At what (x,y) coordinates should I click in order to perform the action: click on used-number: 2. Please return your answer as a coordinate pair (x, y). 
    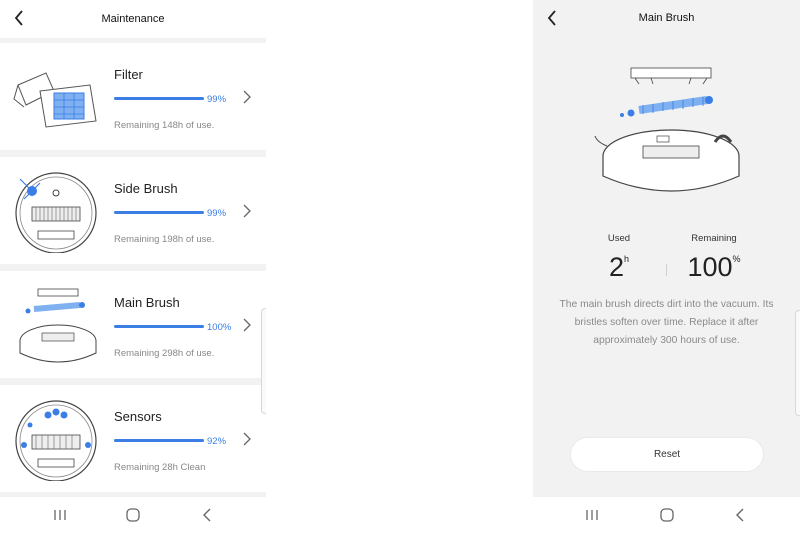
    Looking at the image, I should click on (616, 267).